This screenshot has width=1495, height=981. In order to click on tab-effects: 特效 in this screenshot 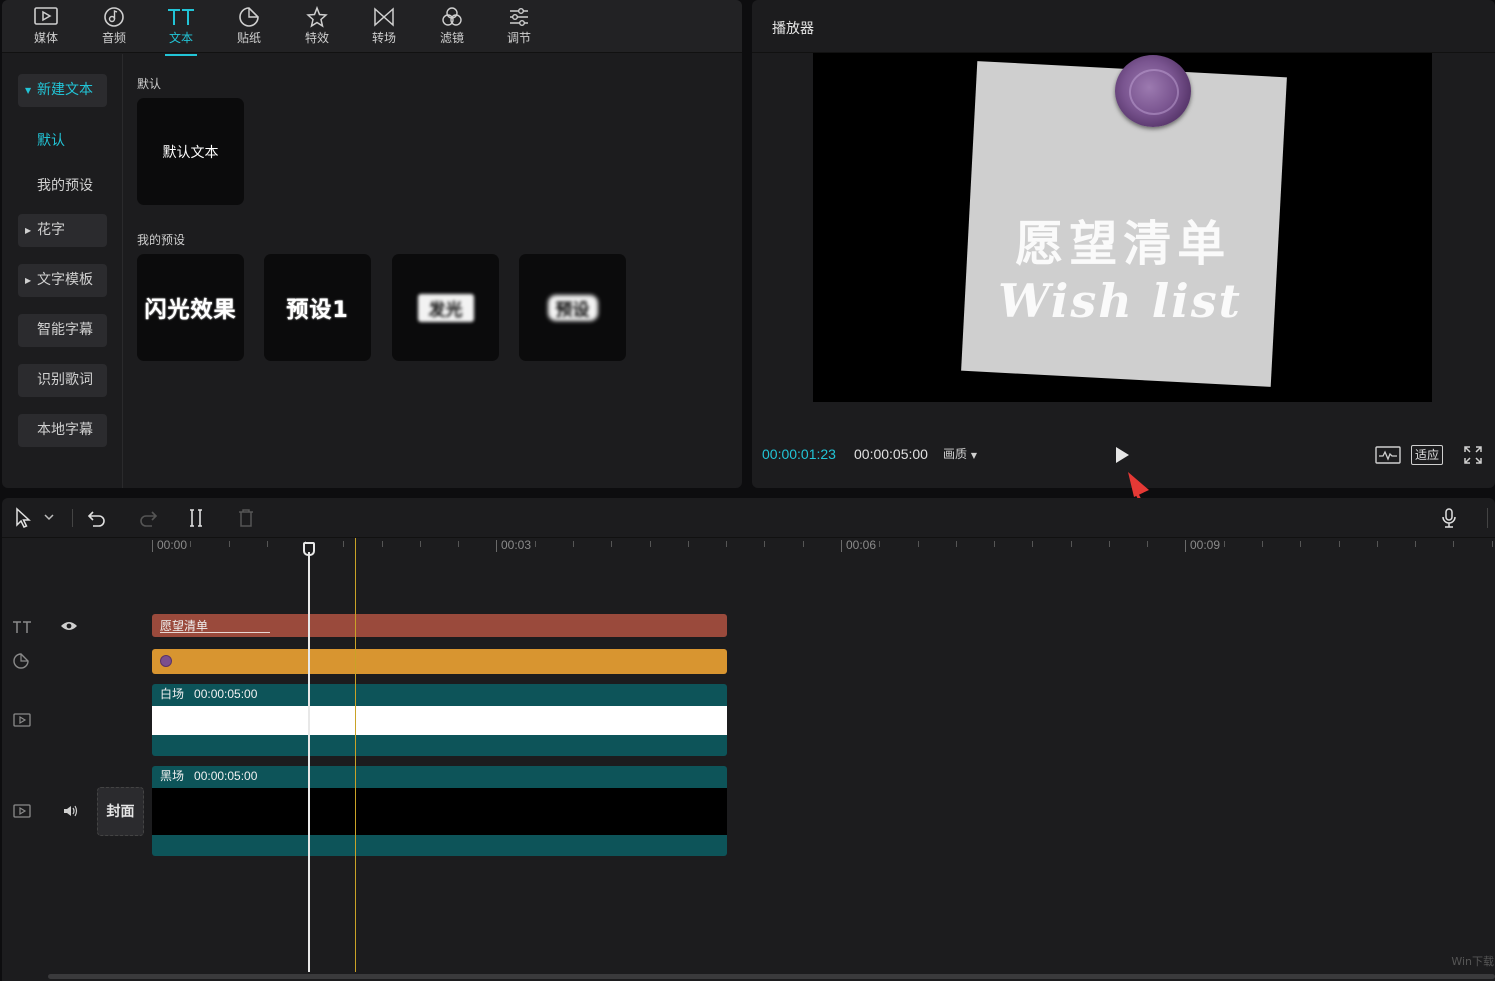, I will do `click(317, 28)`.